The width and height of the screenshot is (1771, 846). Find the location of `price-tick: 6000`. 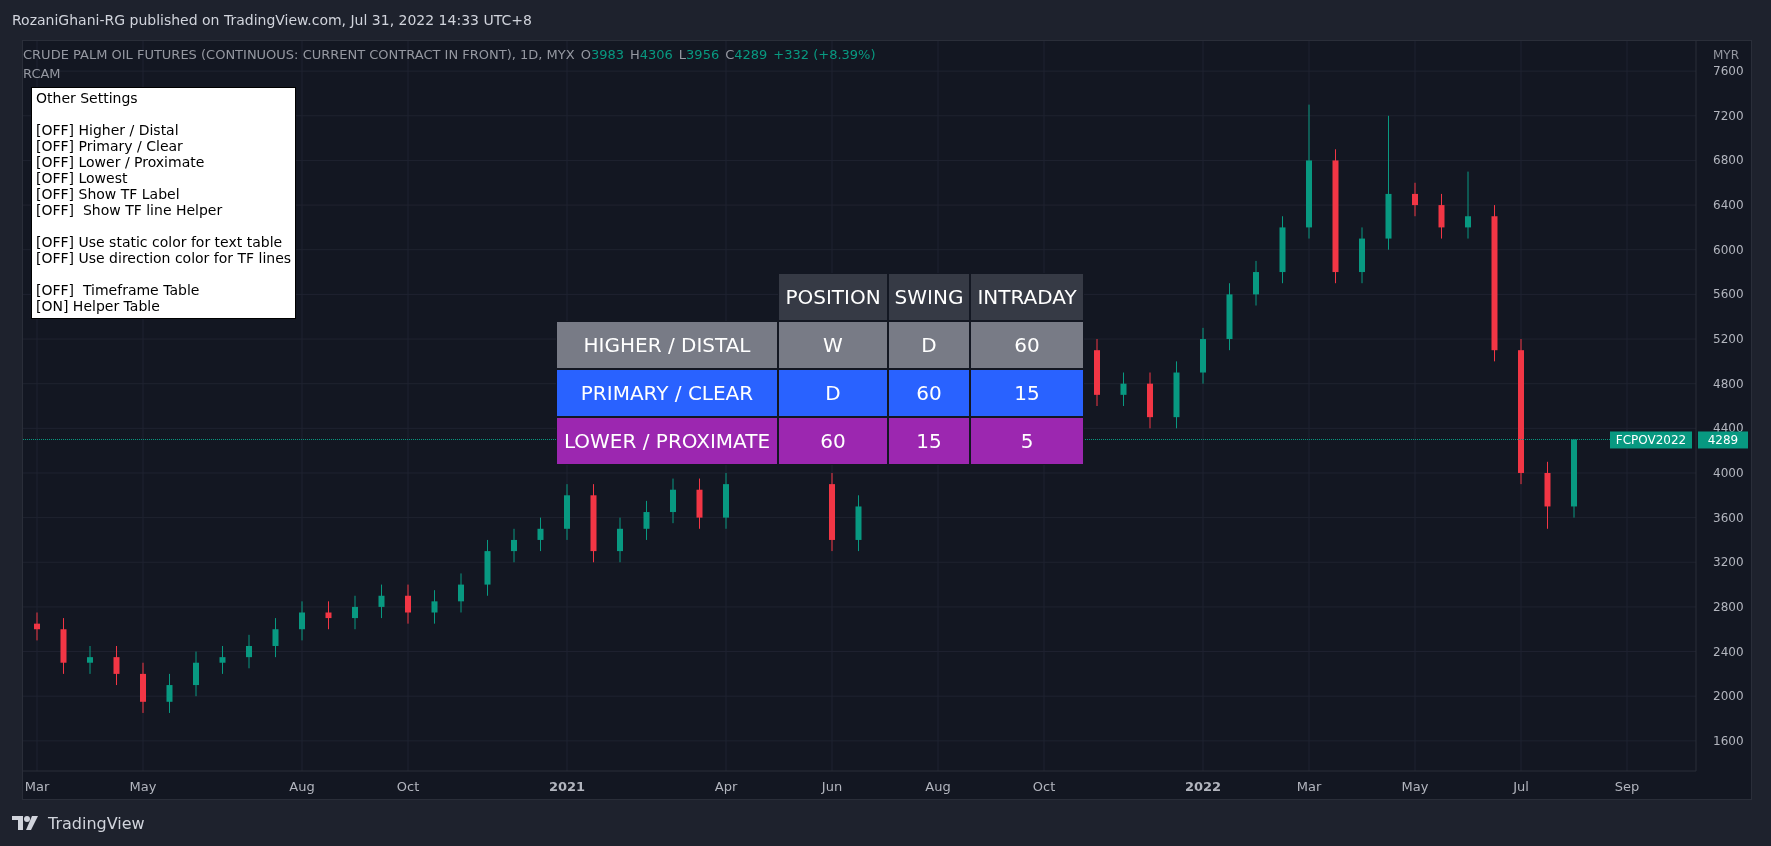

price-tick: 6000 is located at coordinates (1728, 249).